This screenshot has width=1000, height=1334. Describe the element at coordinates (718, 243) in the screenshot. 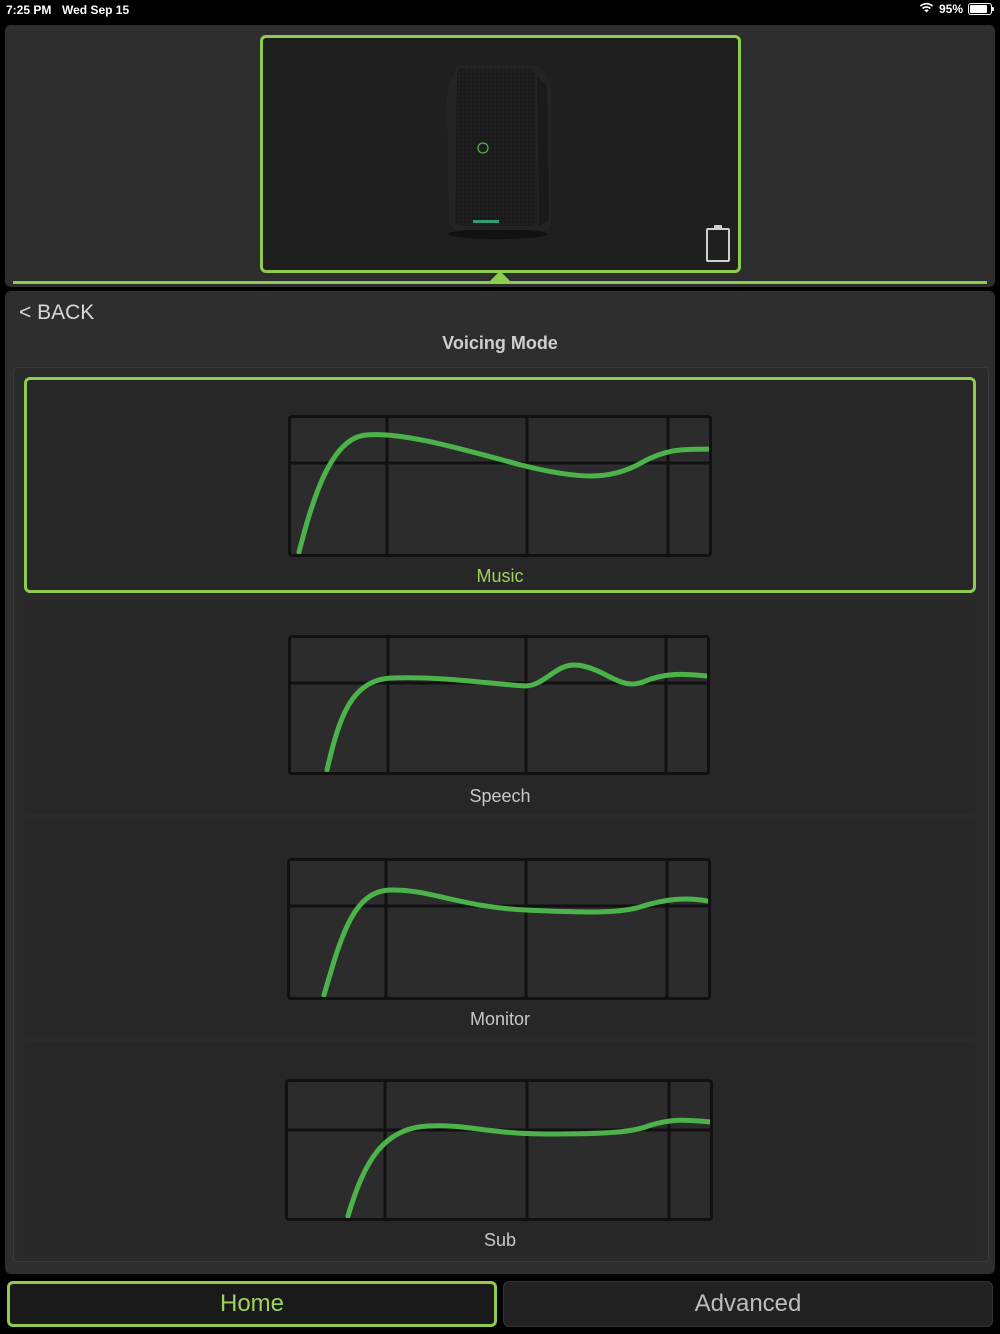

I see `battery-icon` at that location.